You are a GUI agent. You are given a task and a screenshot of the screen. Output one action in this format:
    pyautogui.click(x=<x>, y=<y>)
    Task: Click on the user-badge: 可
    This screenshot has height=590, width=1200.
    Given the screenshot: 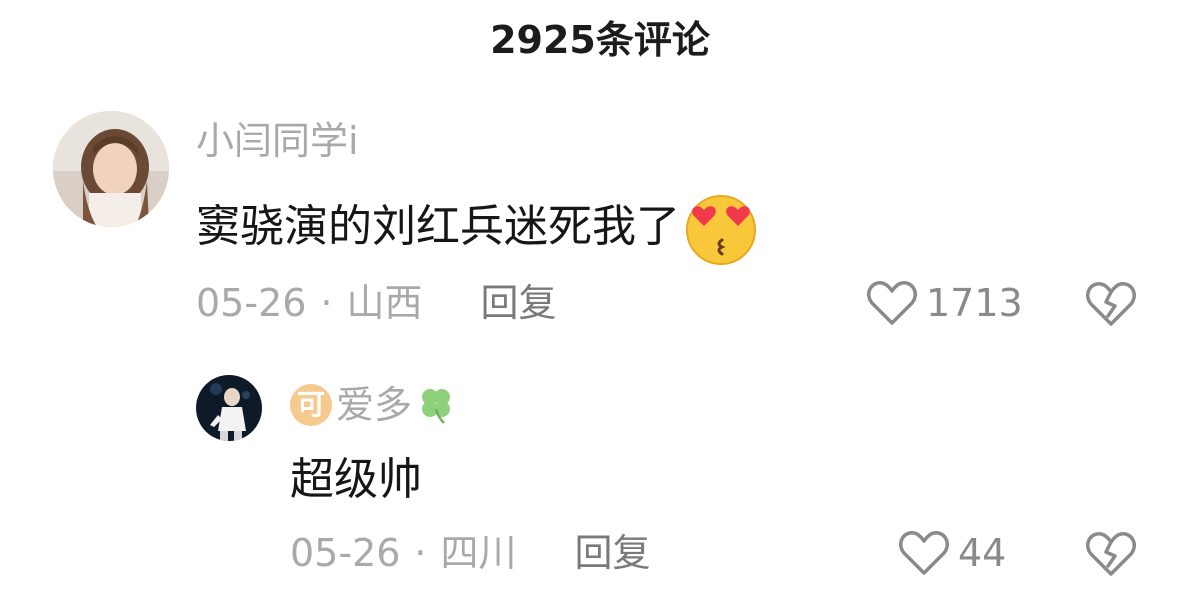 What is the action you would take?
    pyautogui.click(x=311, y=405)
    